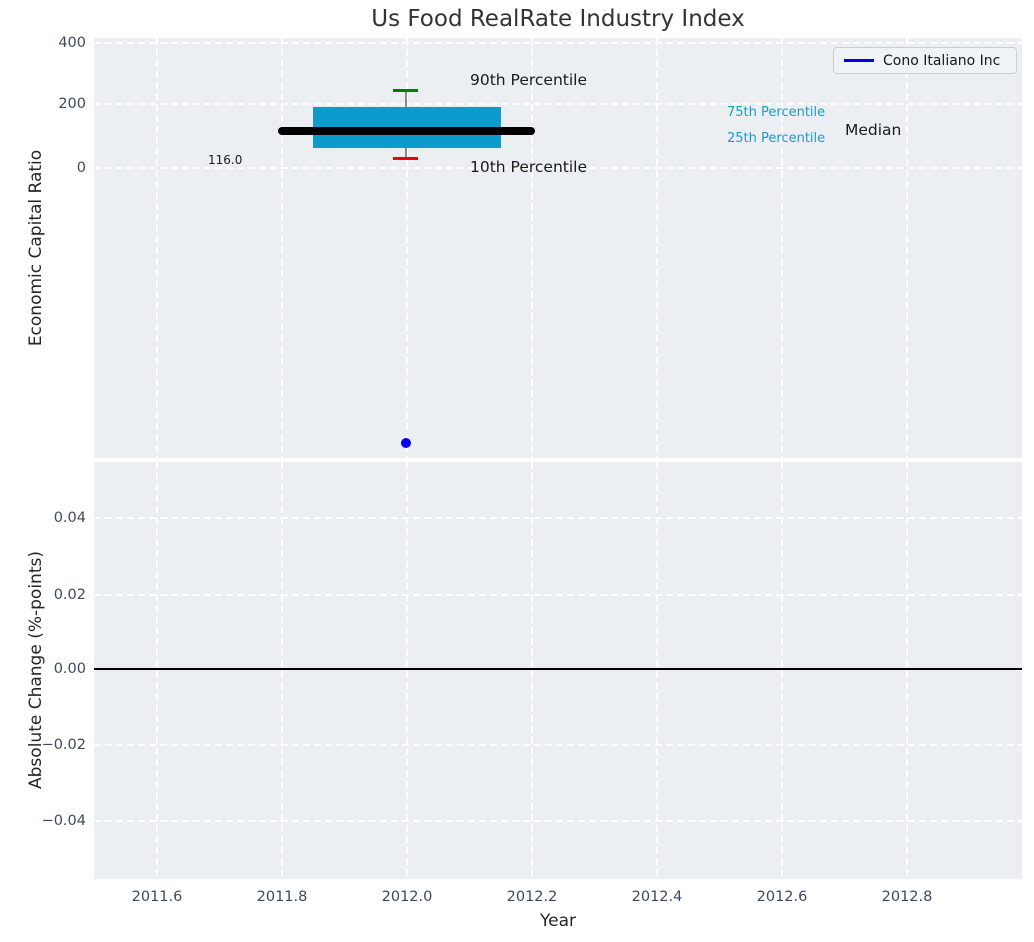 This screenshot has height=942, width=1034. Describe the element at coordinates (942, 60) in the screenshot. I see `legend-label: Cono Italiano Inc` at that location.